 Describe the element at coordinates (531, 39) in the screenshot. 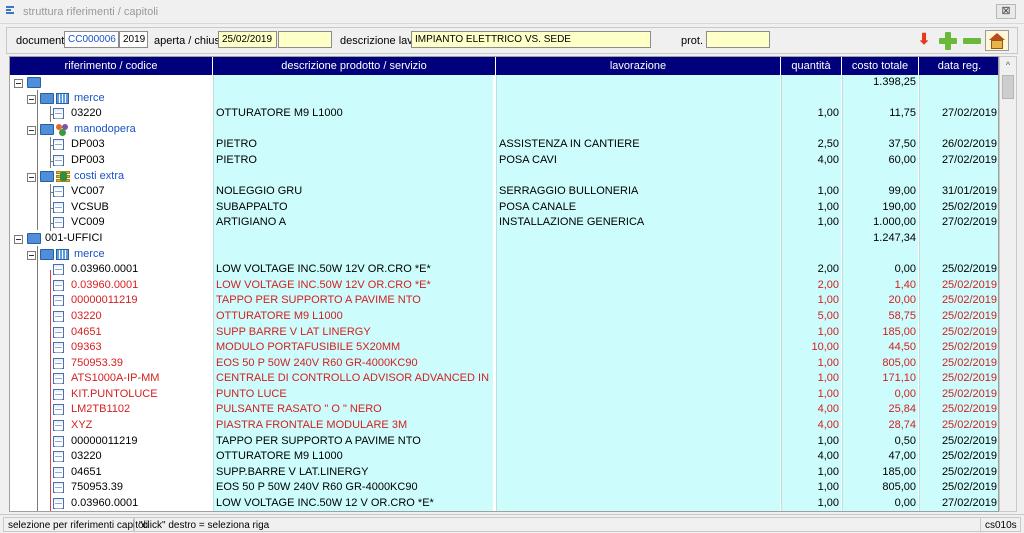

I see `descrizione-lavori-field: IMPIANTO ELETTRICO VS. SEDE` at that location.